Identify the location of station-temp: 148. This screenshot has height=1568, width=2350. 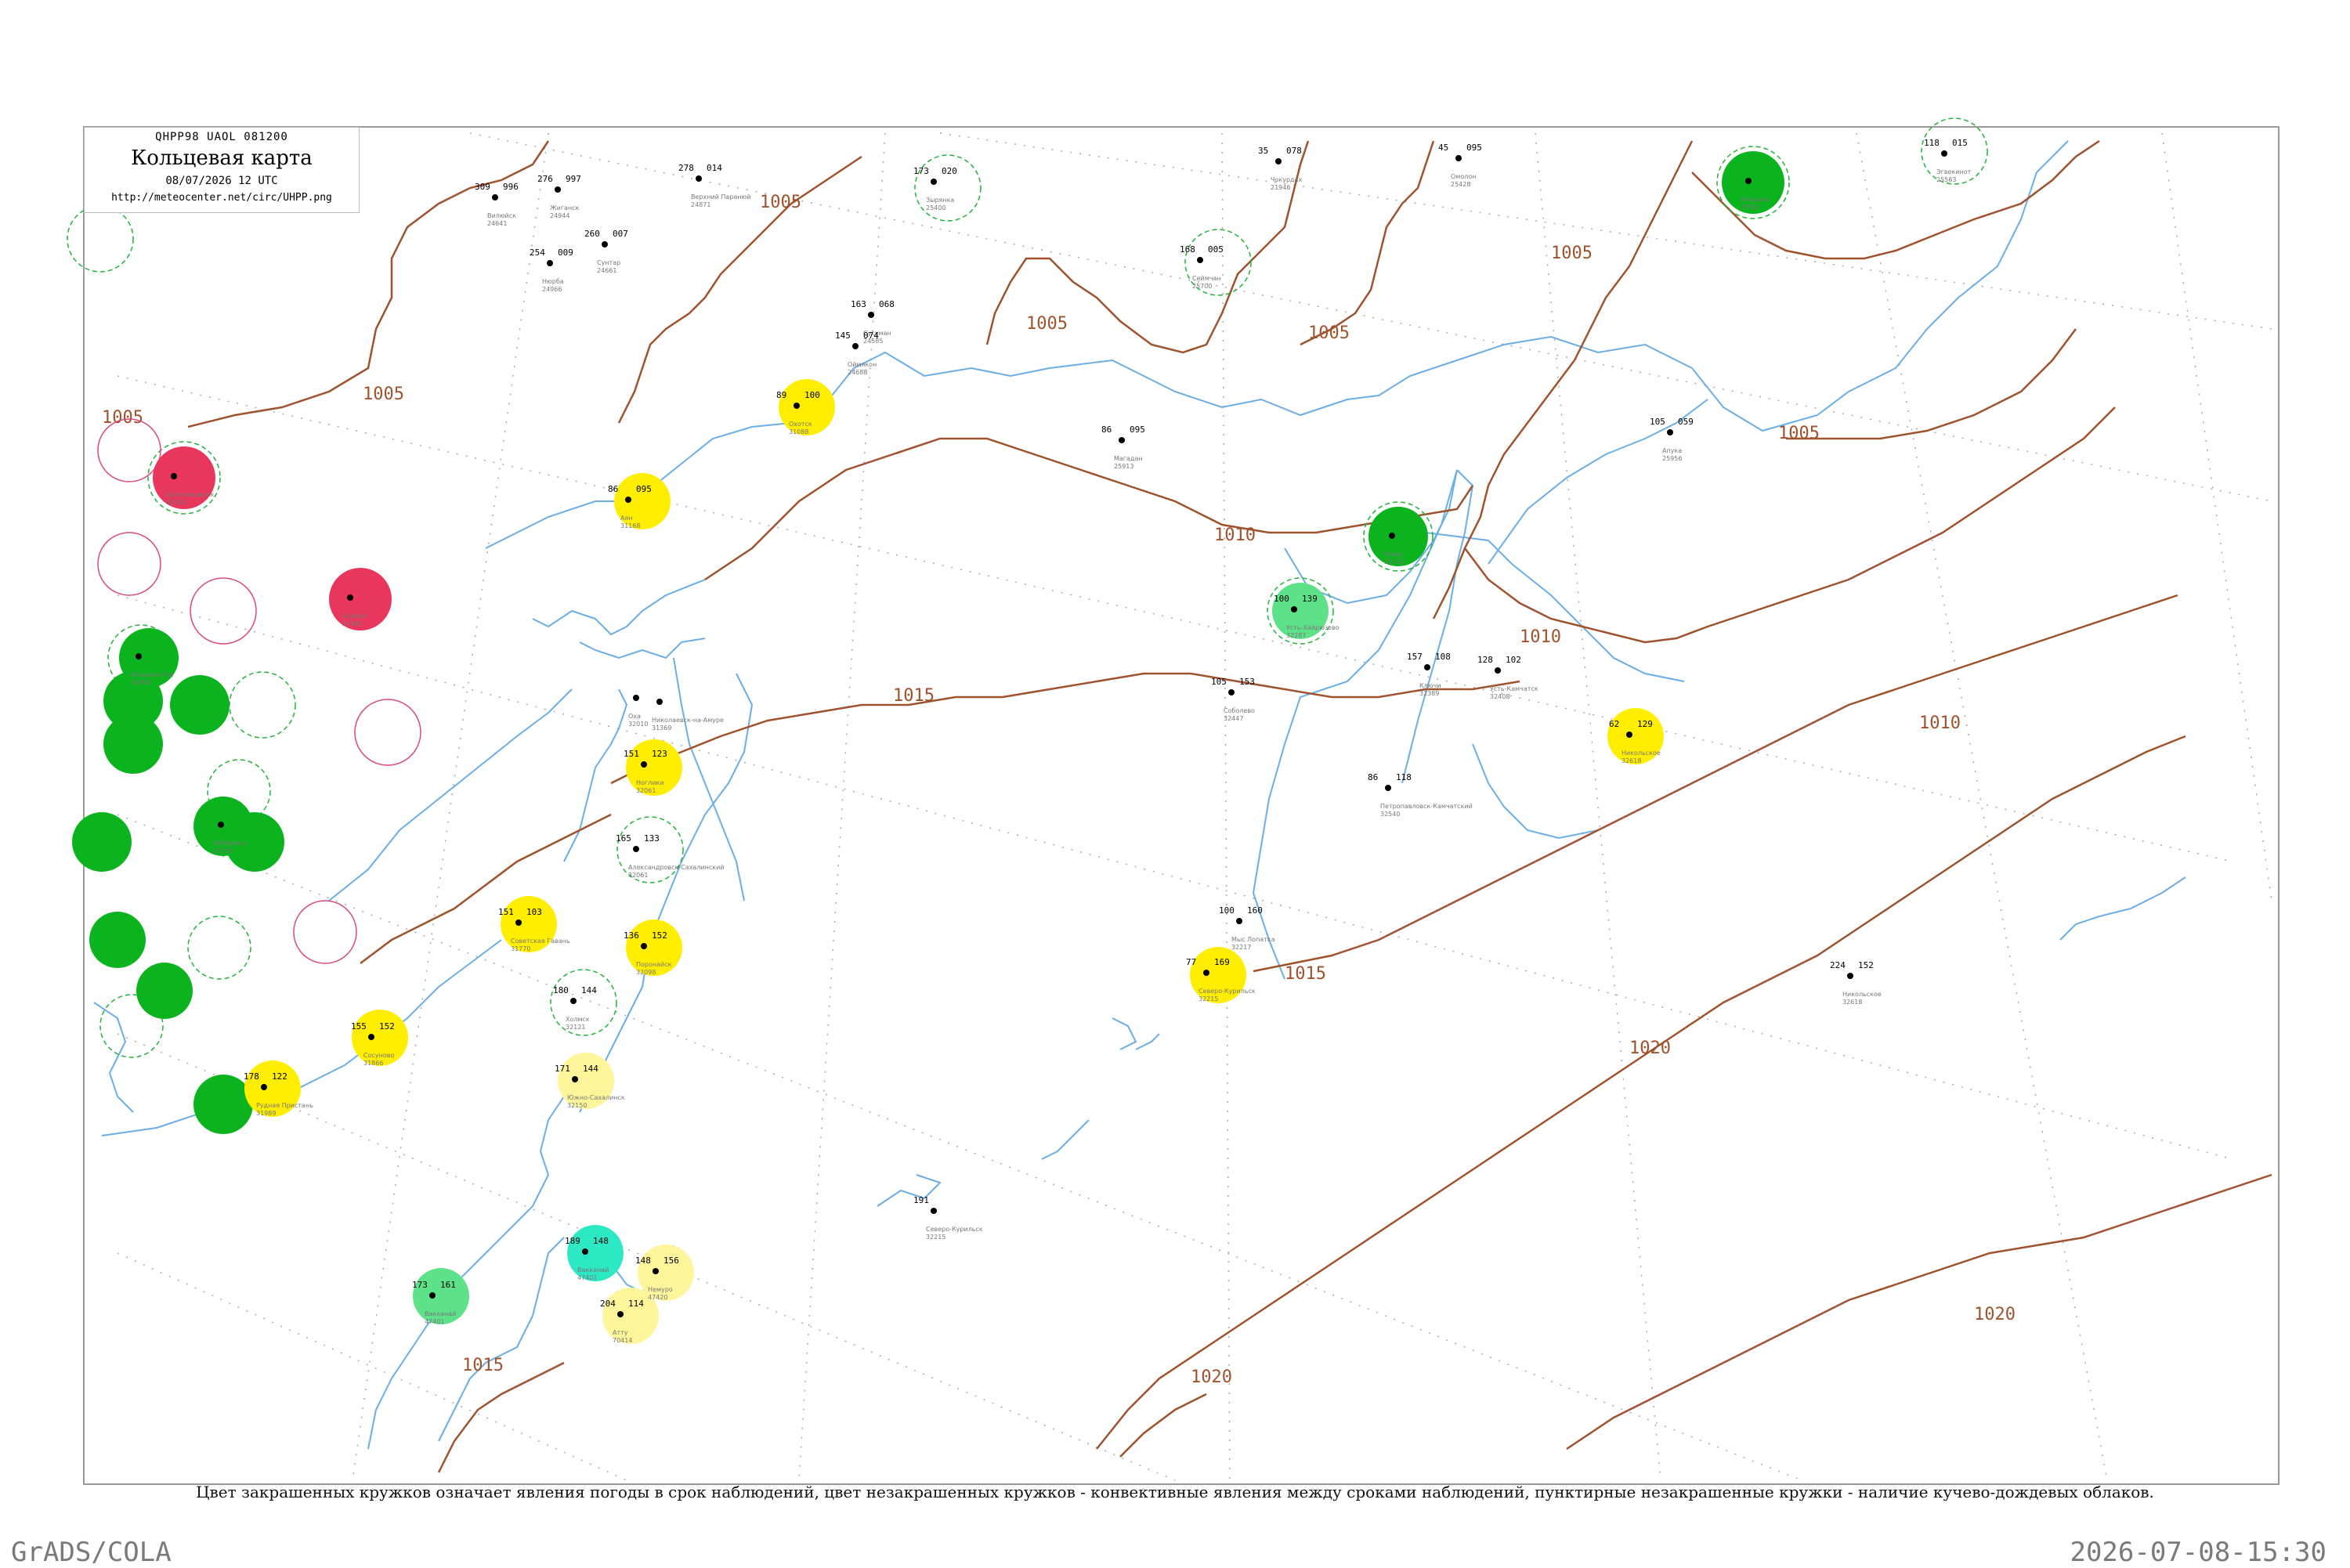
(643, 1260).